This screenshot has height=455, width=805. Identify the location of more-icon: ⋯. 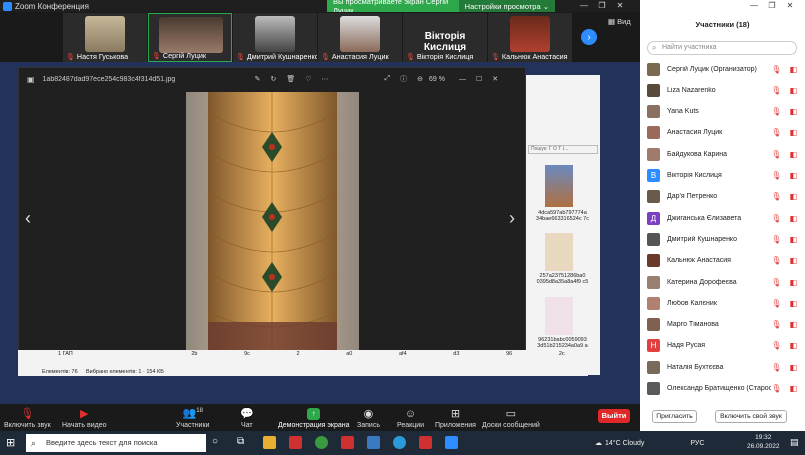
(324, 79).